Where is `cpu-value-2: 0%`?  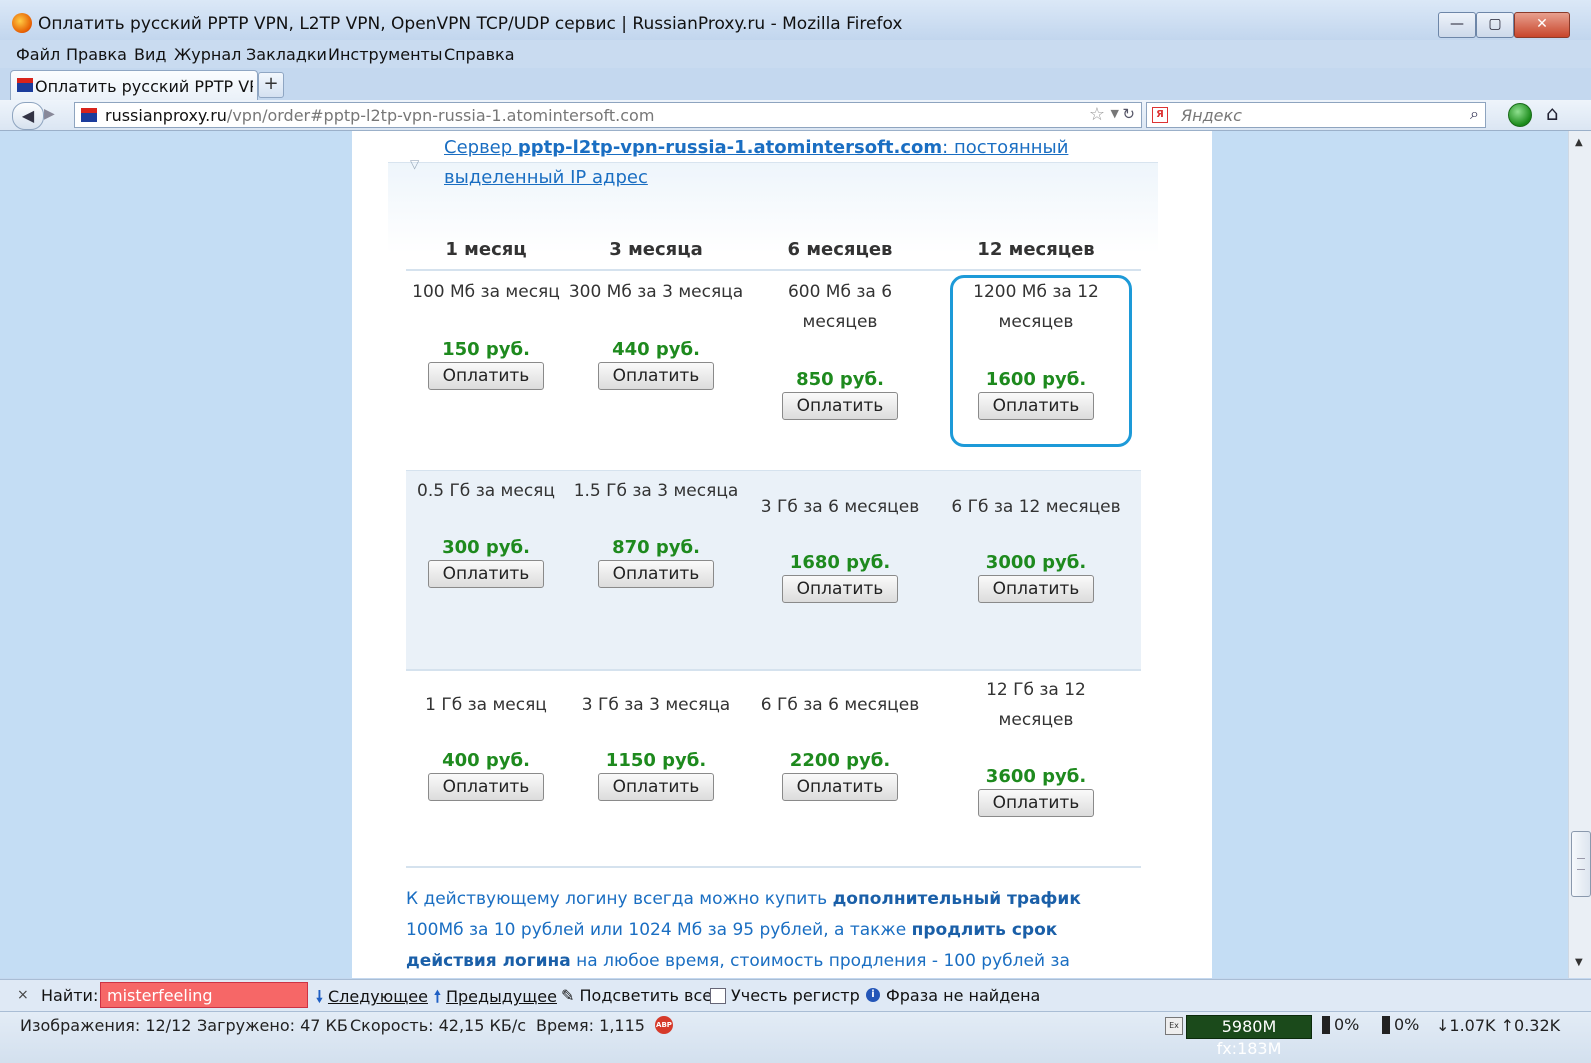
cpu-value-2: 0% is located at coordinates (1407, 1024).